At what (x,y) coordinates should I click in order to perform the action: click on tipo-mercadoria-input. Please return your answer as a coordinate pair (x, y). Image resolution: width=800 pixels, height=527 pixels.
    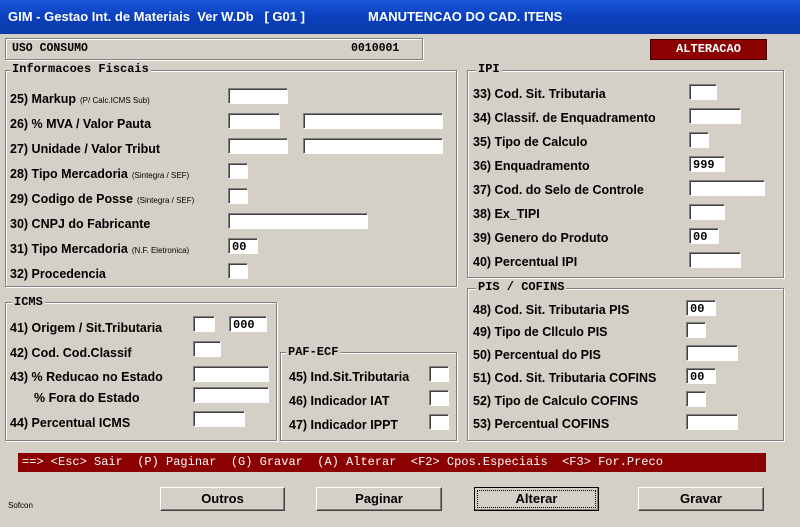
    Looking at the image, I should click on (238, 171).